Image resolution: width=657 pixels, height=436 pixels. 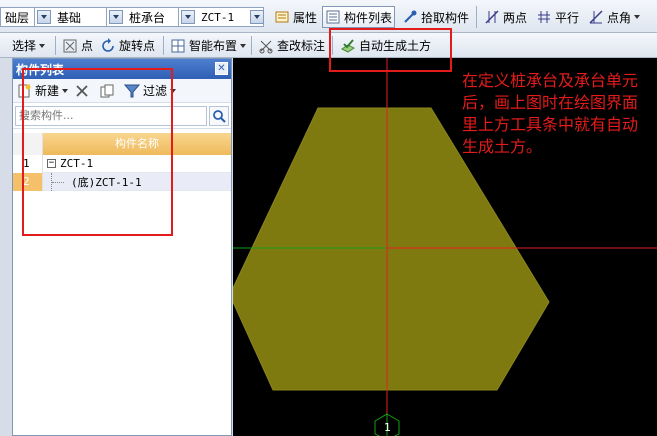 I want to click on main-toolbar: 础层 基础 桩承台 ZCT-1 属性 构件列表 拾取构件 两点 平行 点角, so click(x=328, y=16).